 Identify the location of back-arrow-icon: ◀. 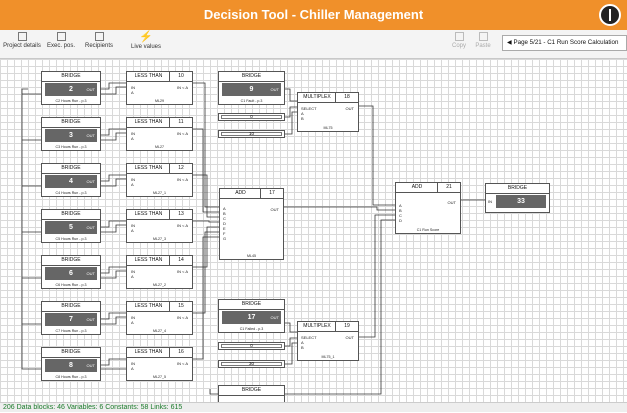
(509, 42).